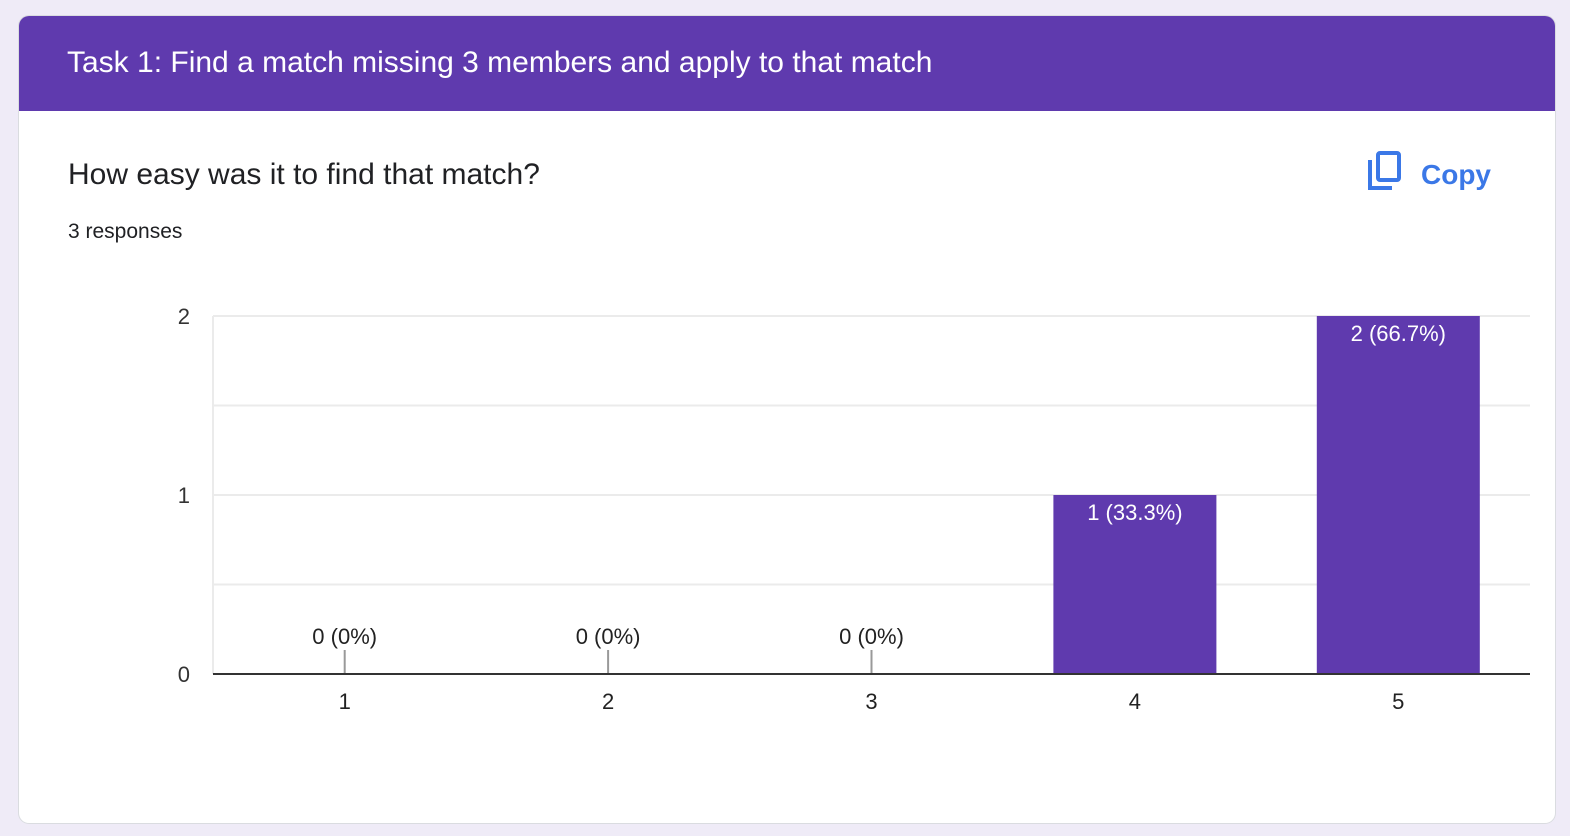 Image resolution: width=1570 pixels, height=836 pixels. What do you see at coordinates (1398, 701) in the screenshot?
I see `x-tick-label: 5` at bounding box center [1398, 701].